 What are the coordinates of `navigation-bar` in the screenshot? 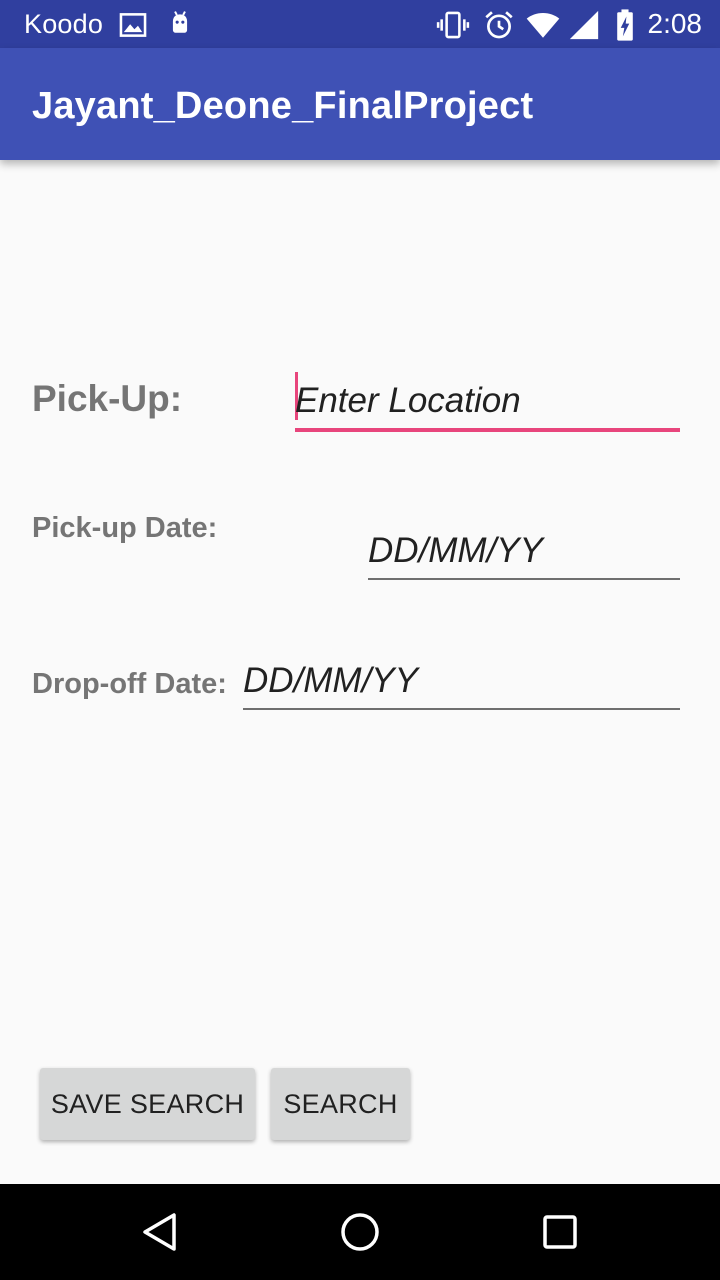 It's located at (360, 1232).